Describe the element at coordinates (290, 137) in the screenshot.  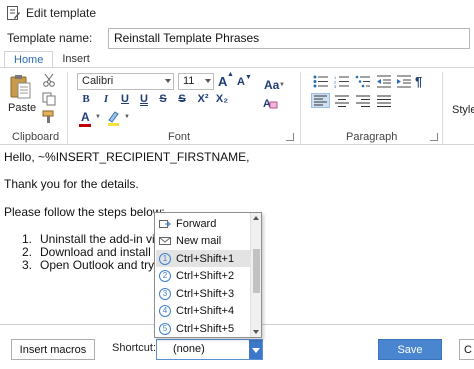
I see `font-dialog-launcher-icon` at that location.